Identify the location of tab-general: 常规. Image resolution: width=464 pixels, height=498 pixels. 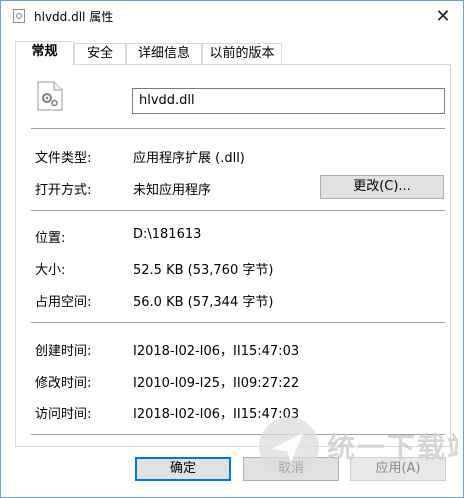
(44, 53).